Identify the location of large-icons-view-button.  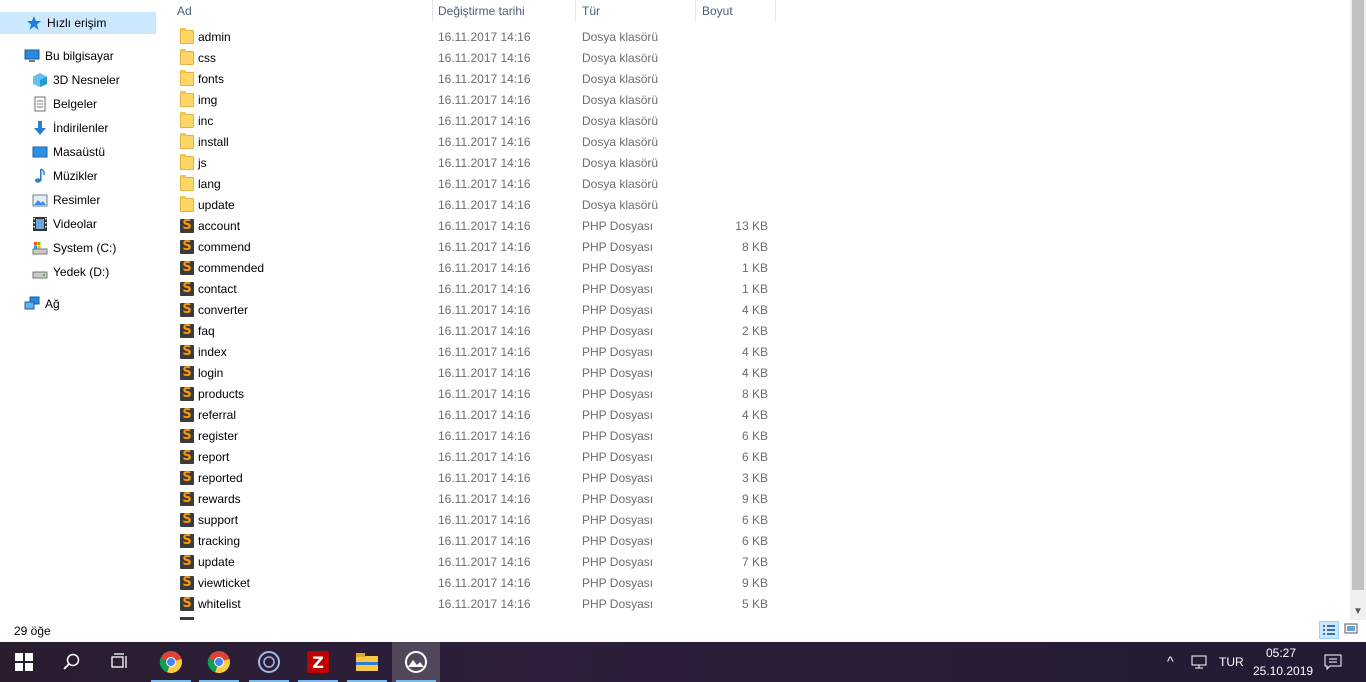
(1352, 630).